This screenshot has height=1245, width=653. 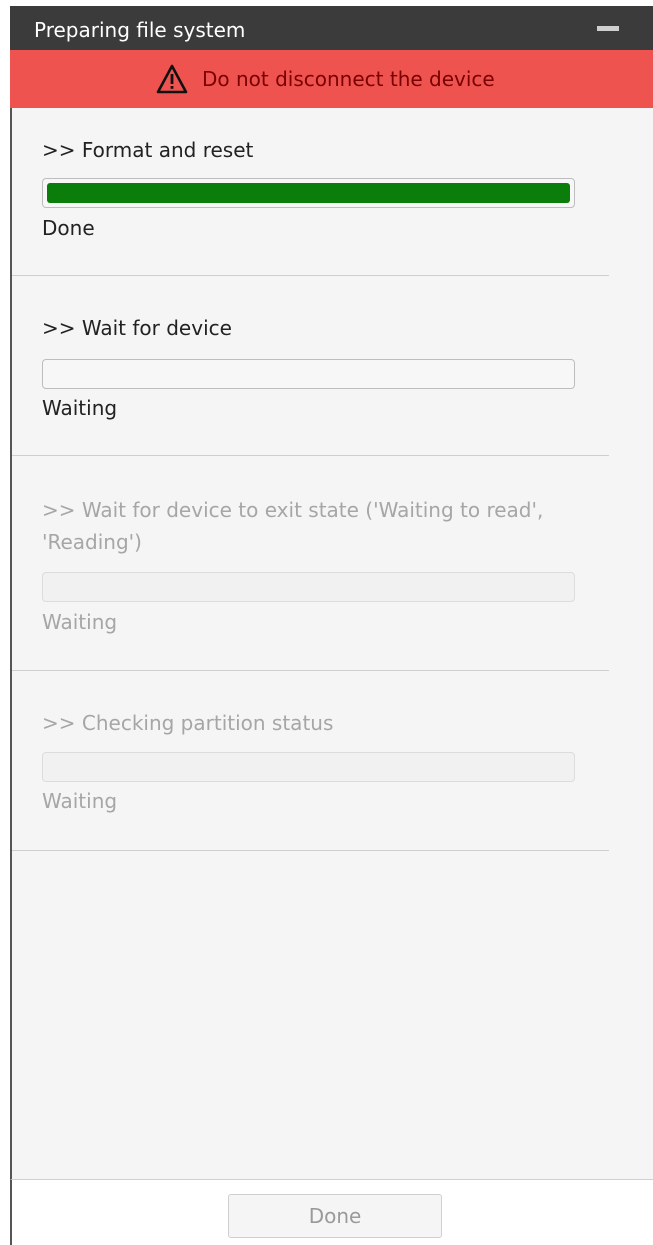 What do you see at coordinates (140, 30) in the screenshot?
I see `window-title: Preparing file system` at bounding box center [140, 30].